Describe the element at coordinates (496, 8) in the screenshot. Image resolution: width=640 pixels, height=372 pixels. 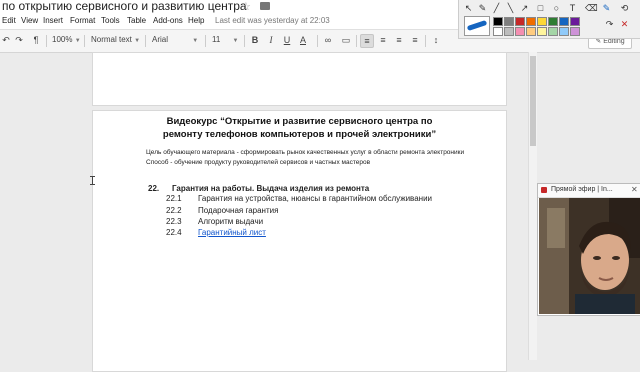
I see `highlighter-icon: ╱` at that location.